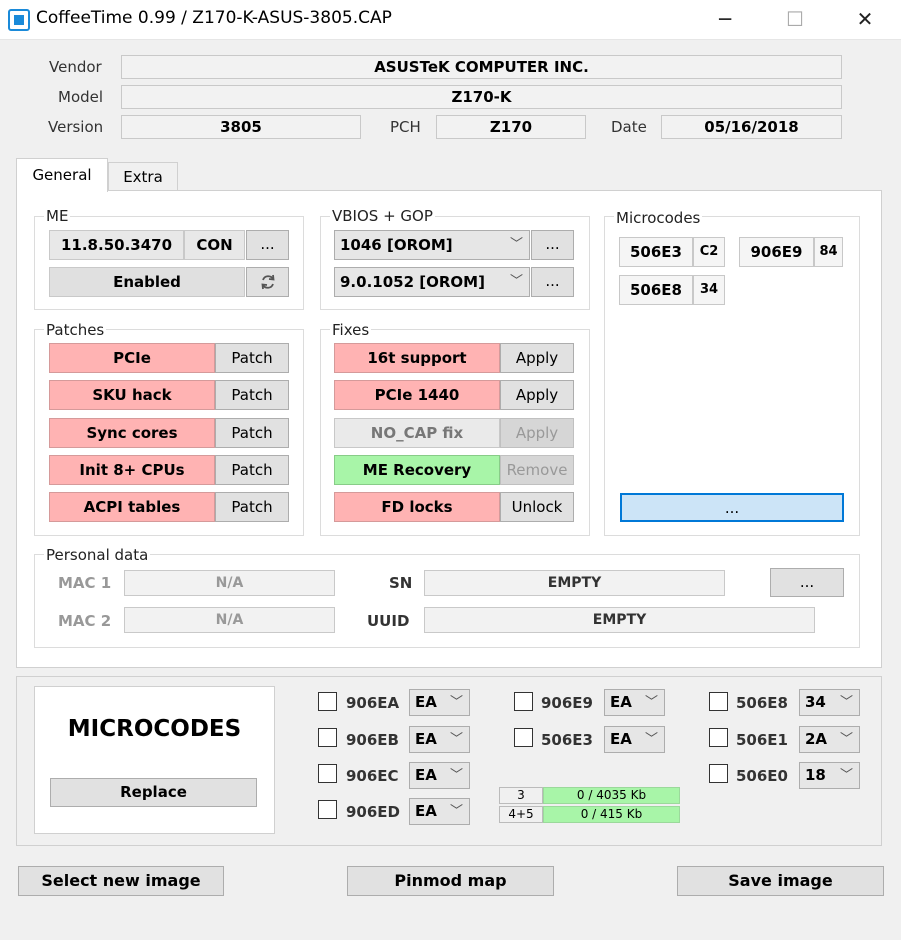 This screenshot has height=940, width=901. I want to click on app-chip-icon, so click(19, 20).